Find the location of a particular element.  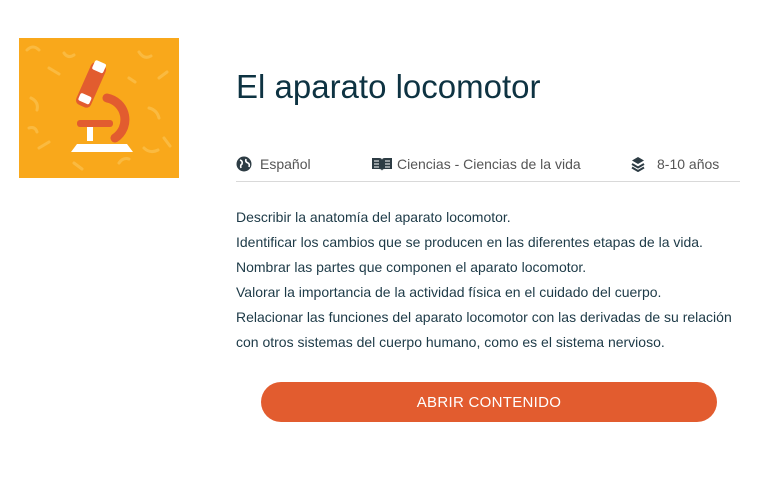

layers-icon is located at coordinates (638, 164).